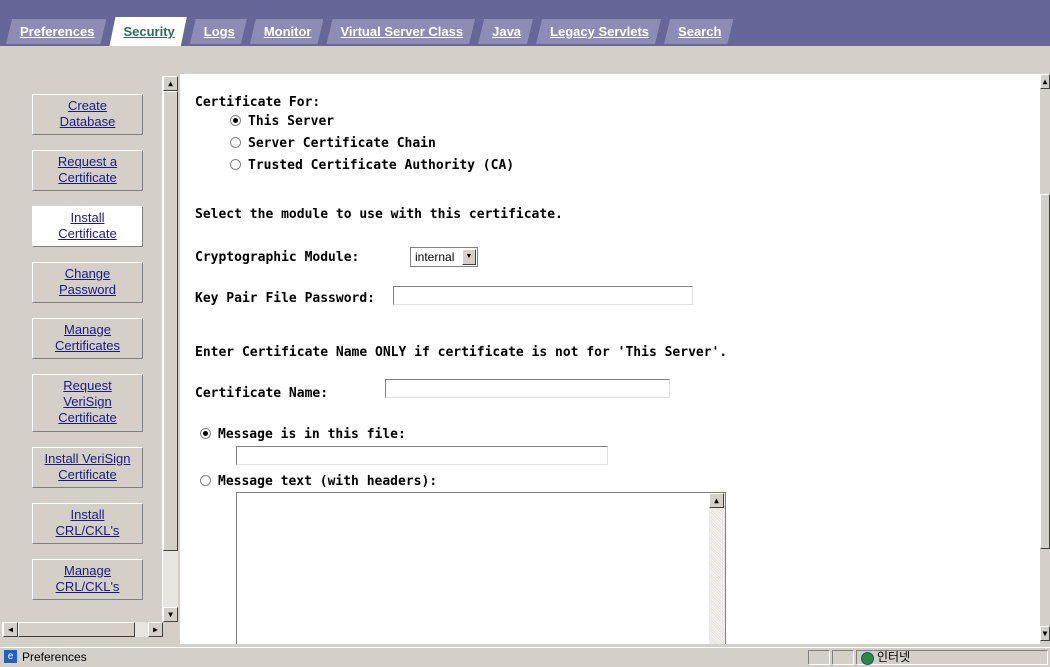  Describe the element at coordinates (10, 629) in the screenshot. I see `scroll-left-arrow-icon: ◀` at that location.